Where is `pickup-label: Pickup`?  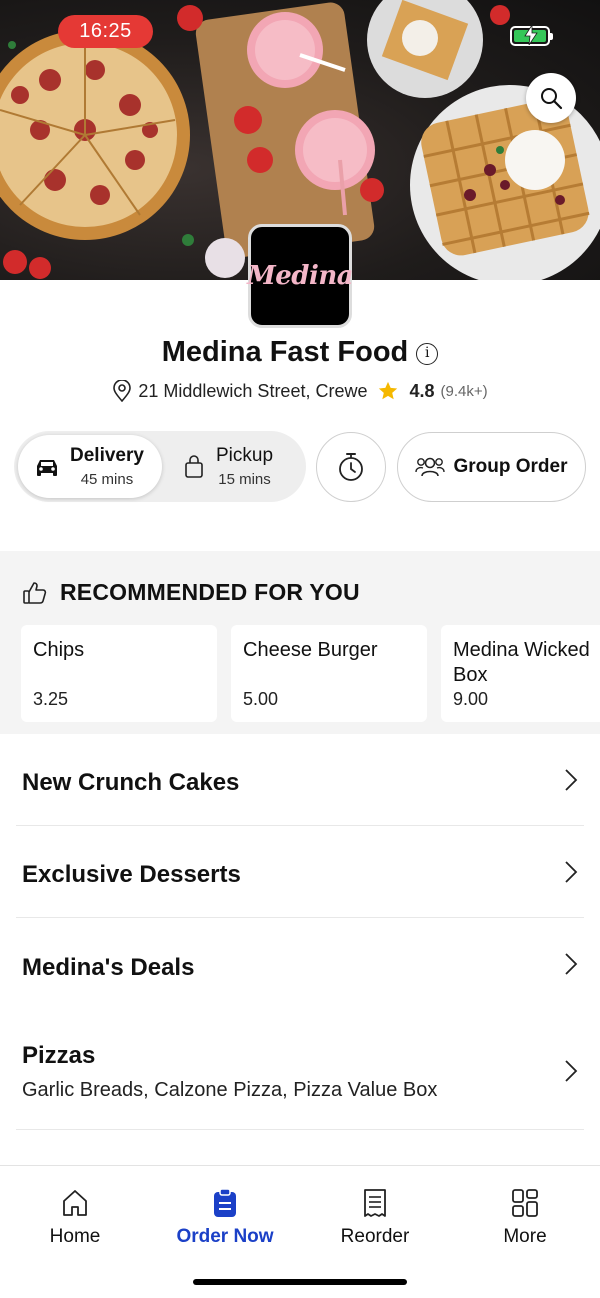
pickup-label: Pickup is located at coordinates (245, 455).